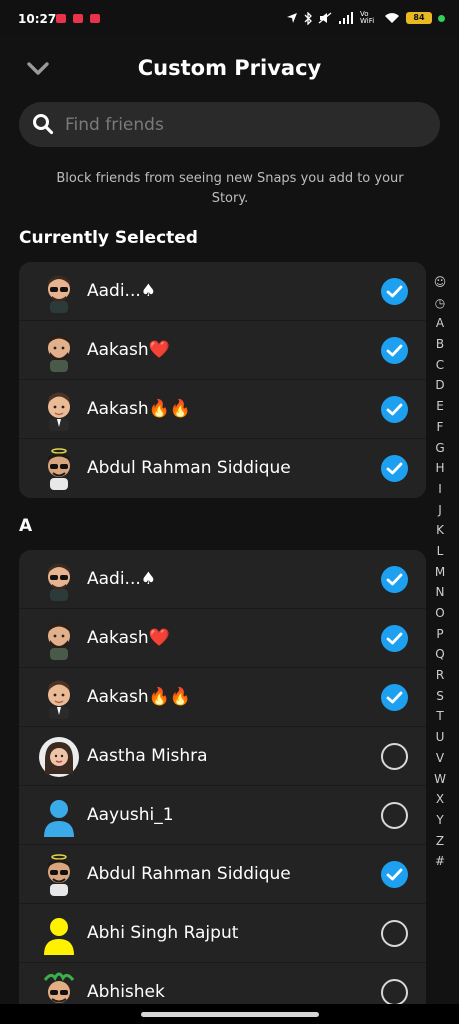 The width and height of the screenshot is (459, 1024). Describe the element at coordinates (440, 489) in the screenshot. I see `alphabet-index-letter: I` at that location.